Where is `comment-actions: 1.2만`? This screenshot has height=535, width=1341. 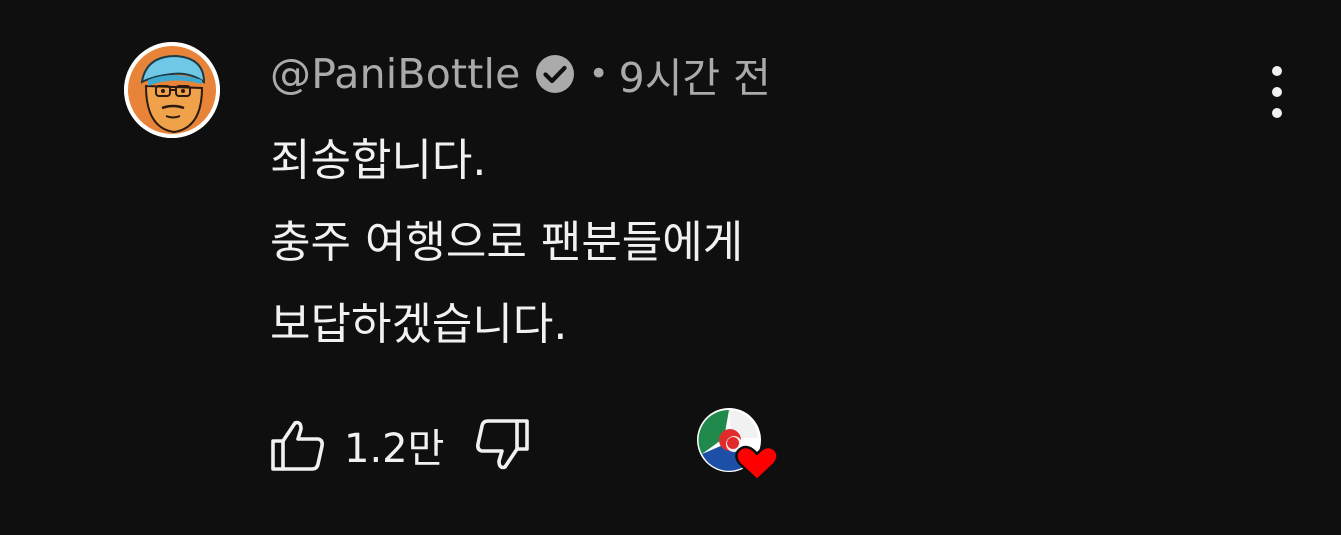 comment-actions: 1.2만 is located at coordinates (524, 445).